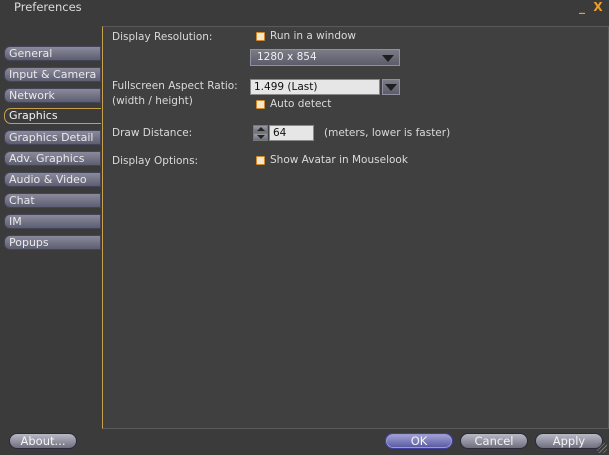 This screenshot has height=455, width=609. Describe the element at coordinates (387, 133) in the screenshot. I see `draw-distance-hint: (meters, lower is faster)` at that location.